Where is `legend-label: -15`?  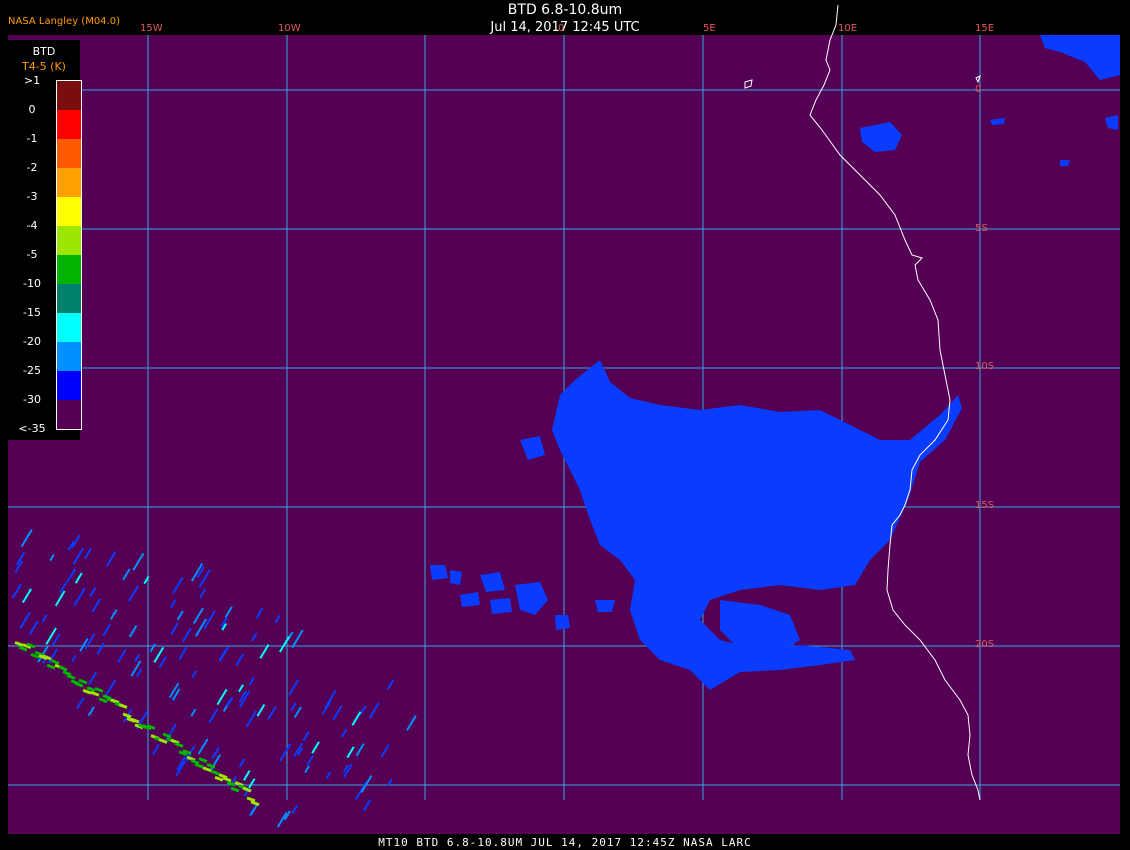
legend-label: -15 is located at coordinates (32, 312).